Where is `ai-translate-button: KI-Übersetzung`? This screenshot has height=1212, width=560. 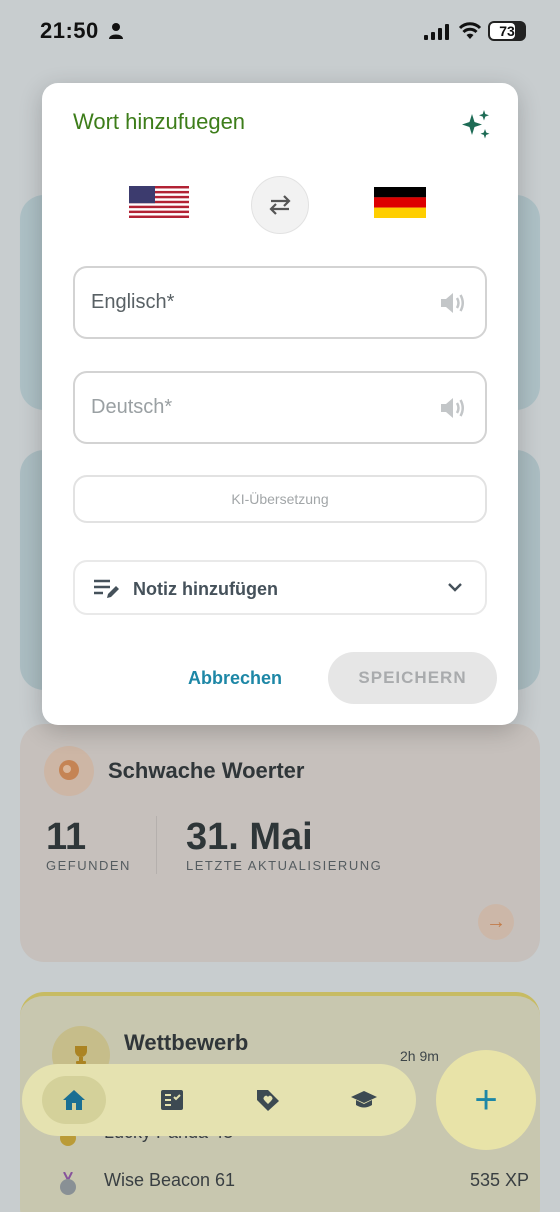
ai-translate-button: KI-Übersetzung is located at coordinates (280, 499).